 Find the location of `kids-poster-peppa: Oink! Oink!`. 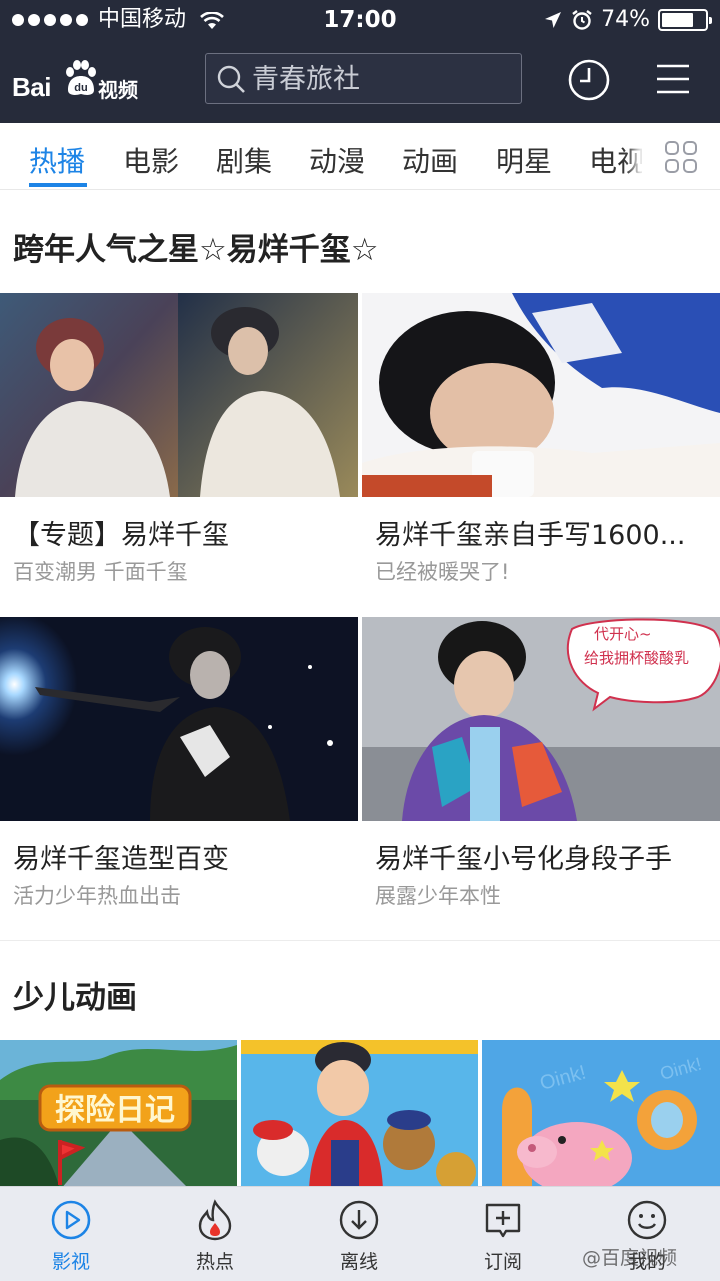

kids-poster-peppa: Oink! Oink! is located at coordinates (601, 1115).